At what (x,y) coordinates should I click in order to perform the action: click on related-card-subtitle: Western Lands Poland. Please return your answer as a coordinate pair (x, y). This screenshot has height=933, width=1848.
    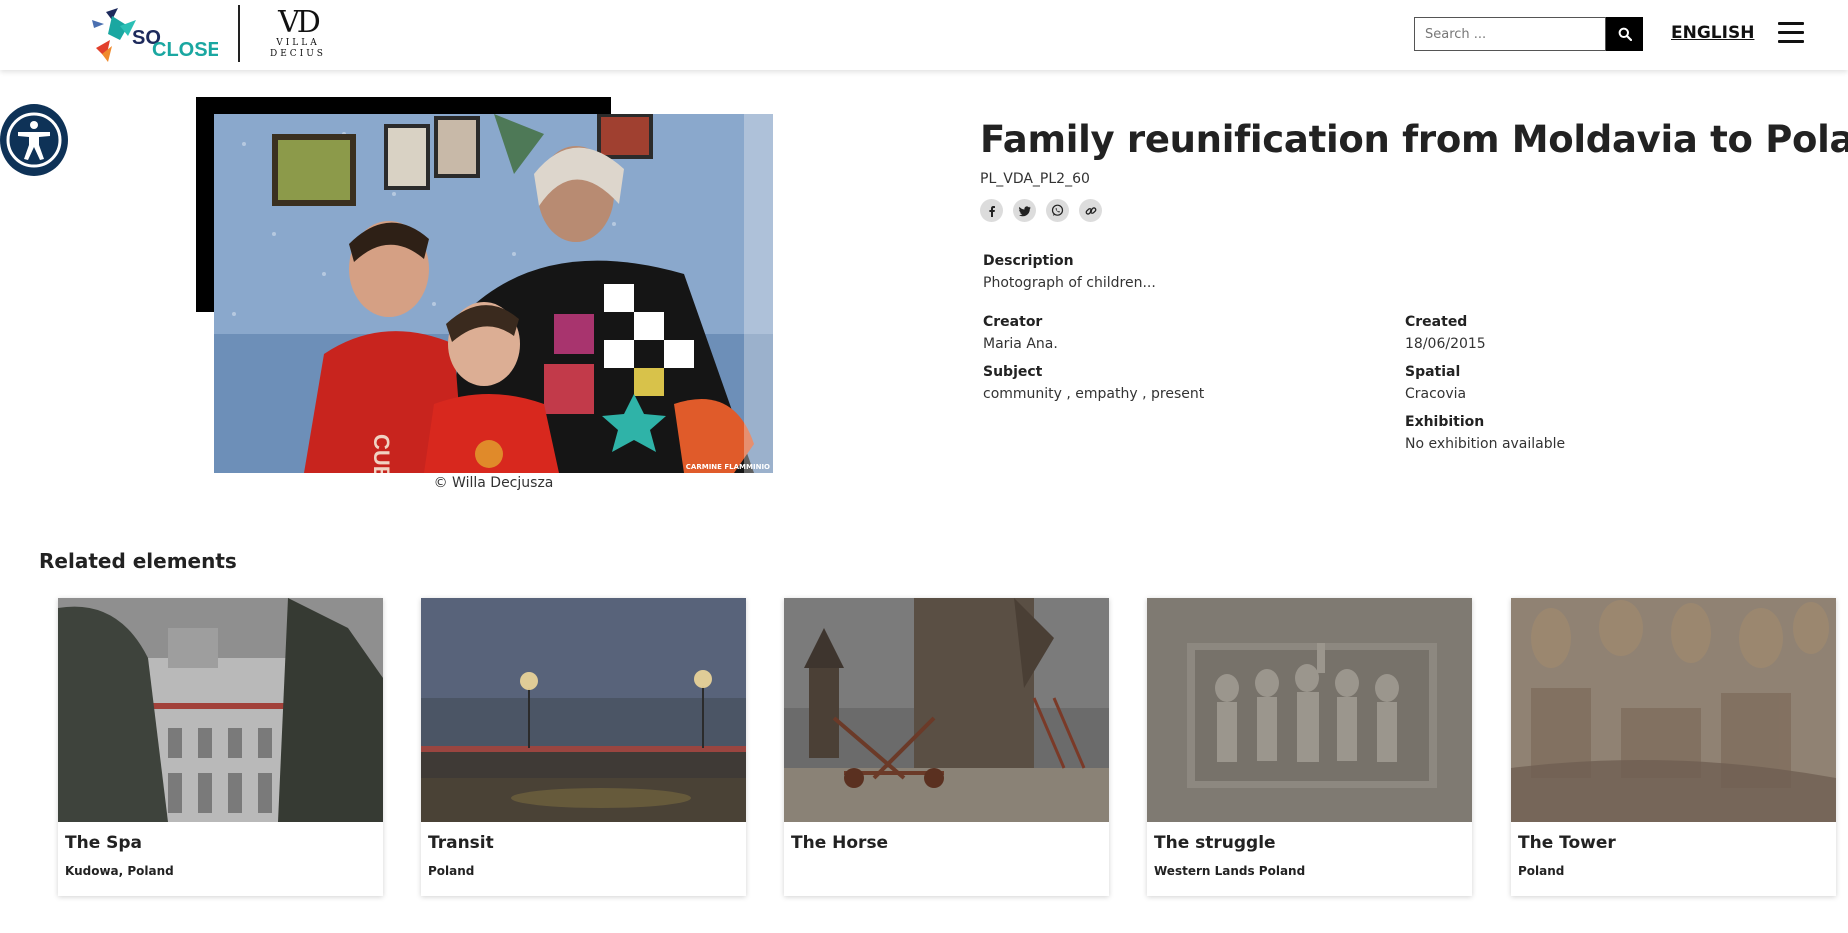
    Looking at the image, I should click on (1230, 871).